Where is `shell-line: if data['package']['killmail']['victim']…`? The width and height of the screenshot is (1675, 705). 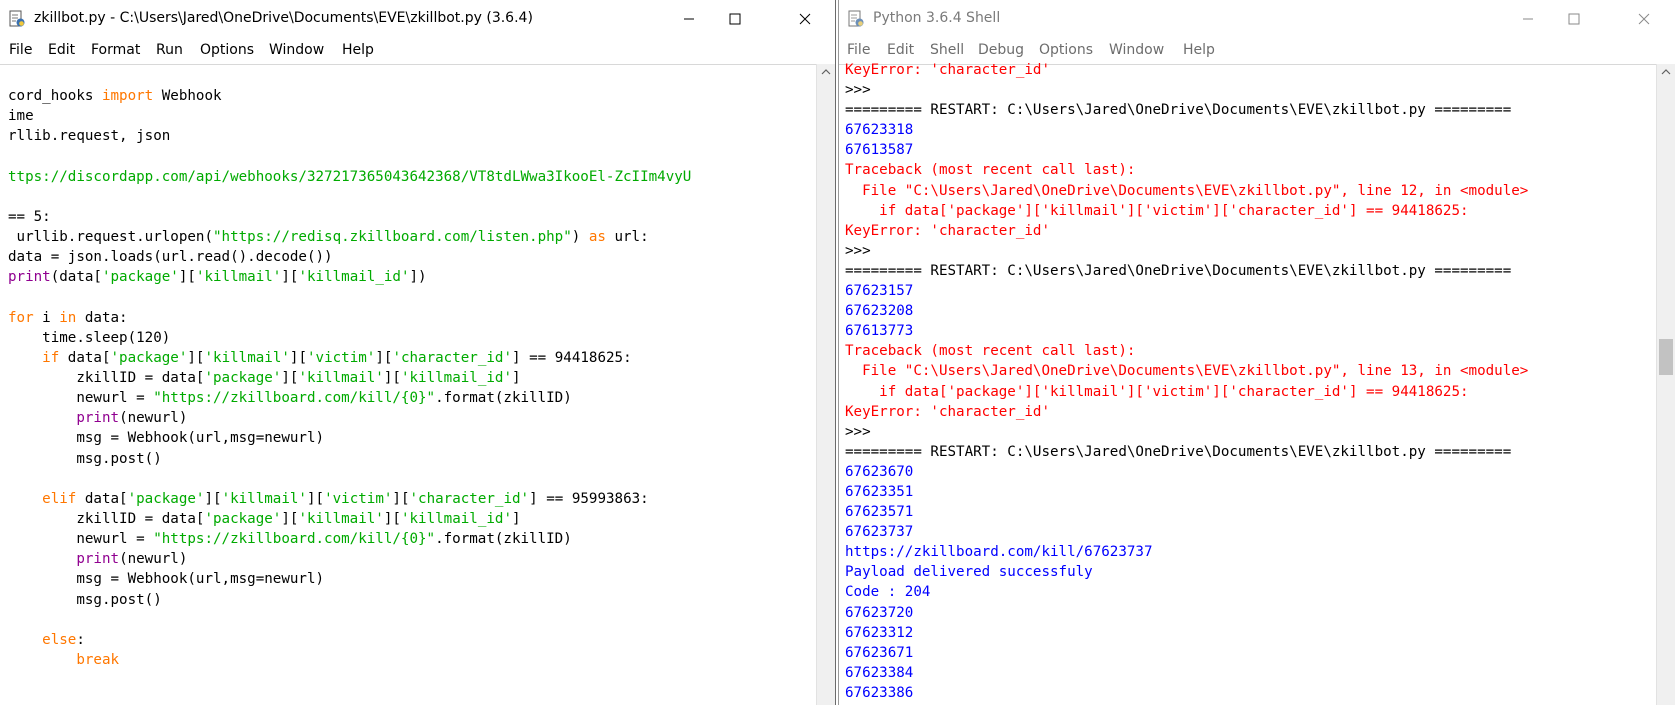
shell-line: if data['package']['killmail']['victim']… is located at coordinates (1248, 211).